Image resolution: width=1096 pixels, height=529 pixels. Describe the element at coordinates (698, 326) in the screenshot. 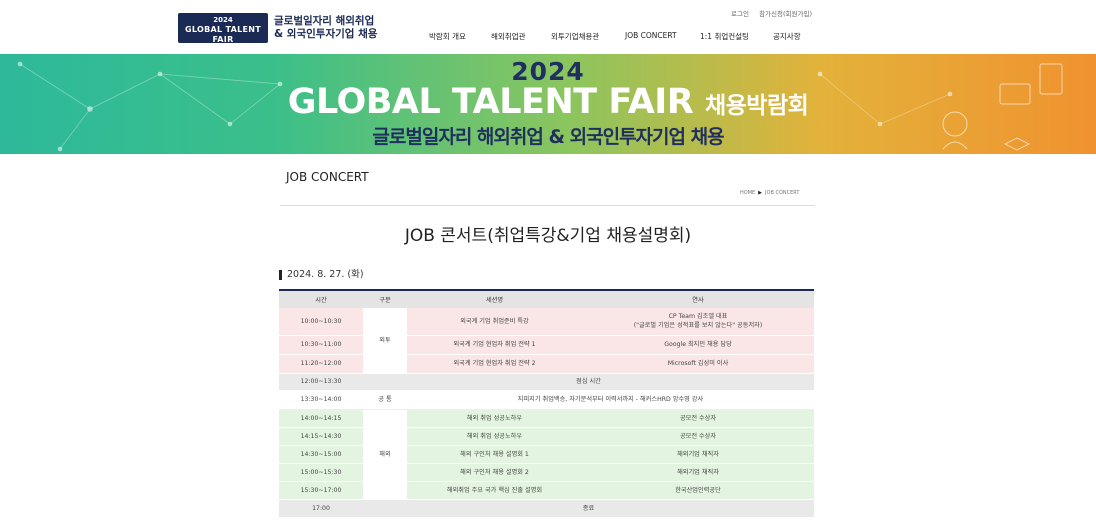

I see `speaker-line2: ("글로벌 기업은 성적표를 보지 않는다" 공동저자)` at that location.